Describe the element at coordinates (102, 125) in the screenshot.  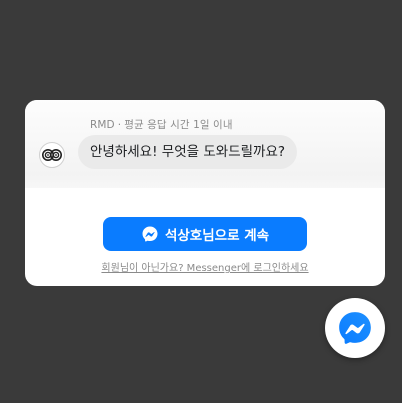
I see `page-name: RMD` at that location.